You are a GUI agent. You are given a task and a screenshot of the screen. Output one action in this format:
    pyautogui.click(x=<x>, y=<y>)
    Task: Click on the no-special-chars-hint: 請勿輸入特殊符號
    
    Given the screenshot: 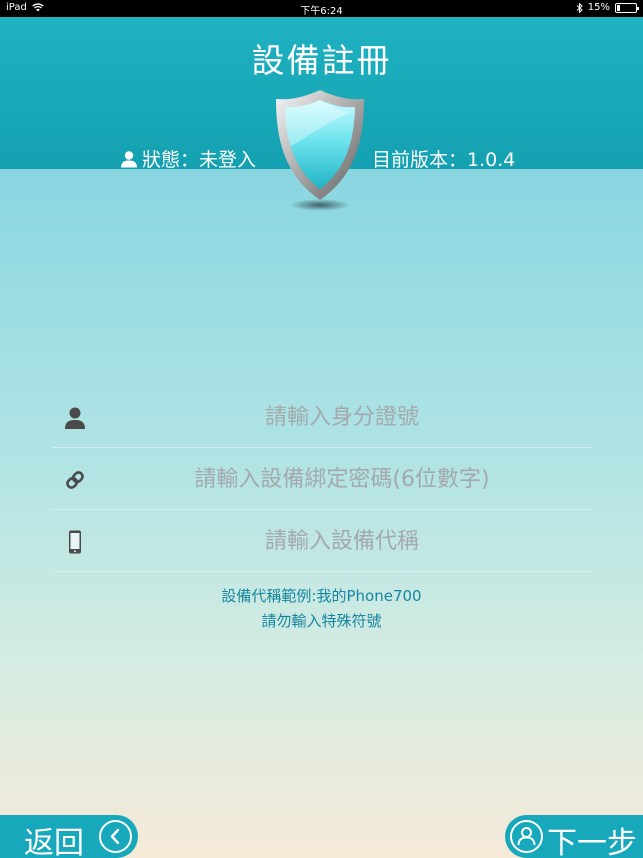 What is the action you would take?
    pyautogui.click(x=321, y=621)
    